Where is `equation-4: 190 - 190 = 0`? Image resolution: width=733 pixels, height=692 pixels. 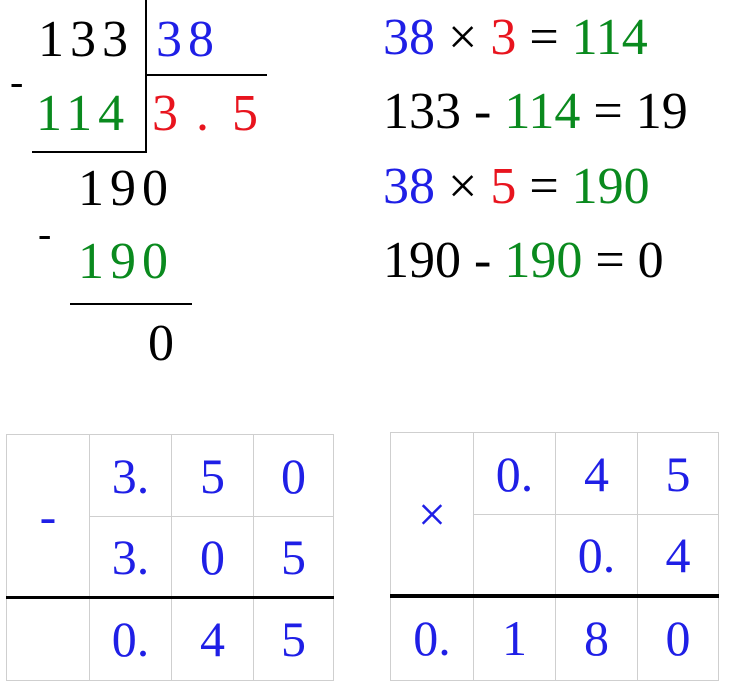 equation-4: 190 - 190 = 0 is located at coordinates (523, 261).